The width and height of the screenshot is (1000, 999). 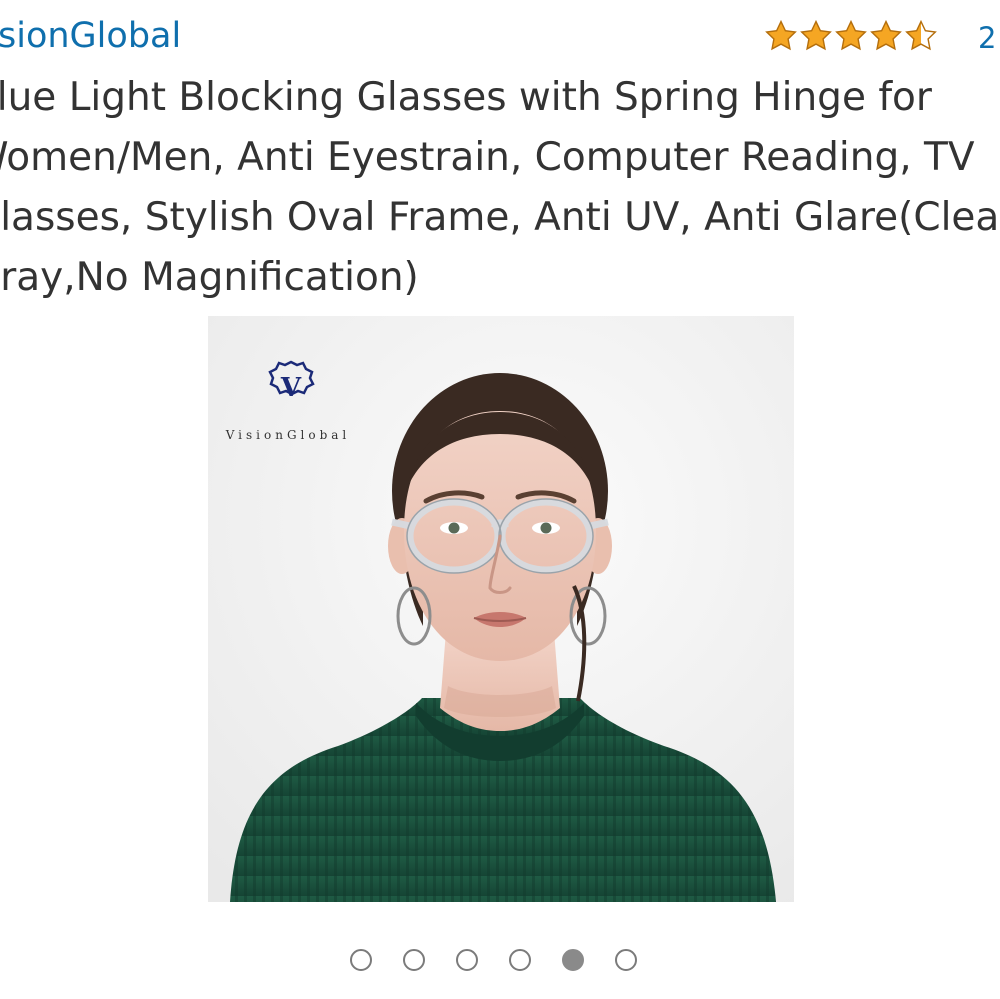 What do you see at coordinates (493, 960) in the screenshot?
I see `image-carousel-indicator` at bounding box center [493, 960].